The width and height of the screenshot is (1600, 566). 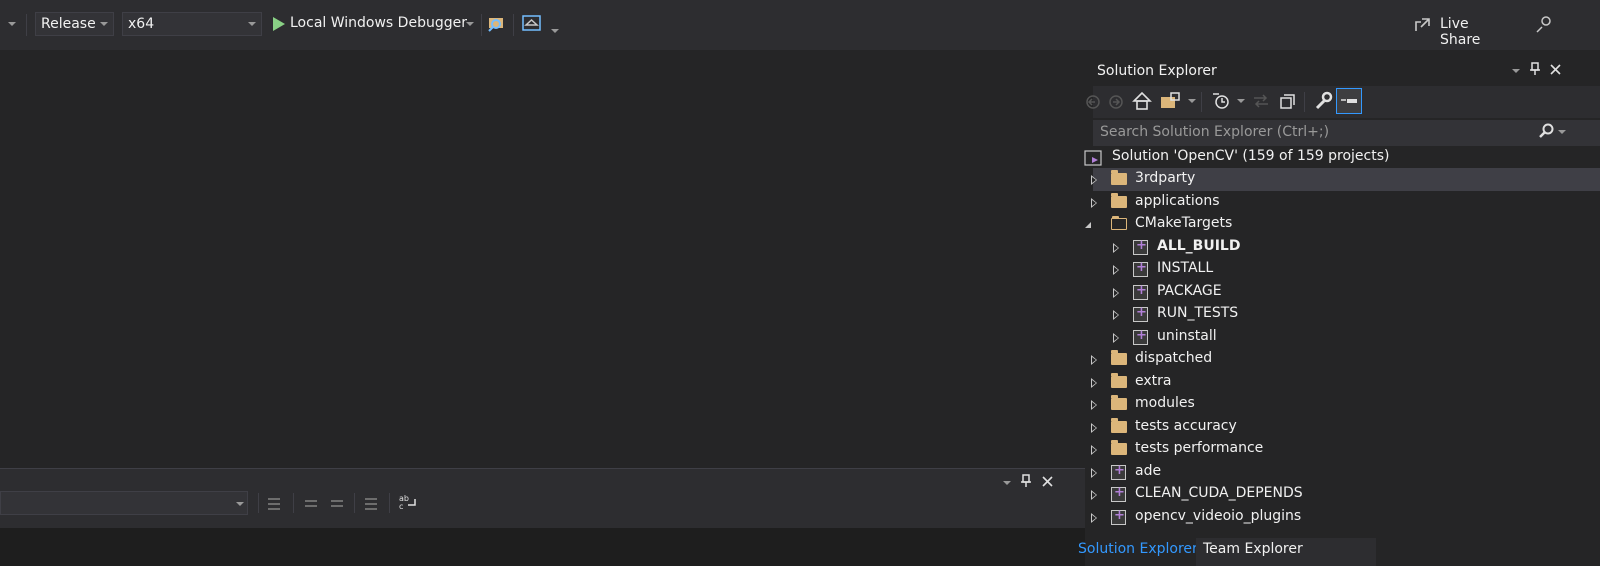 I want to click on tree-item-label: extra, so click(x=1153, y=380).